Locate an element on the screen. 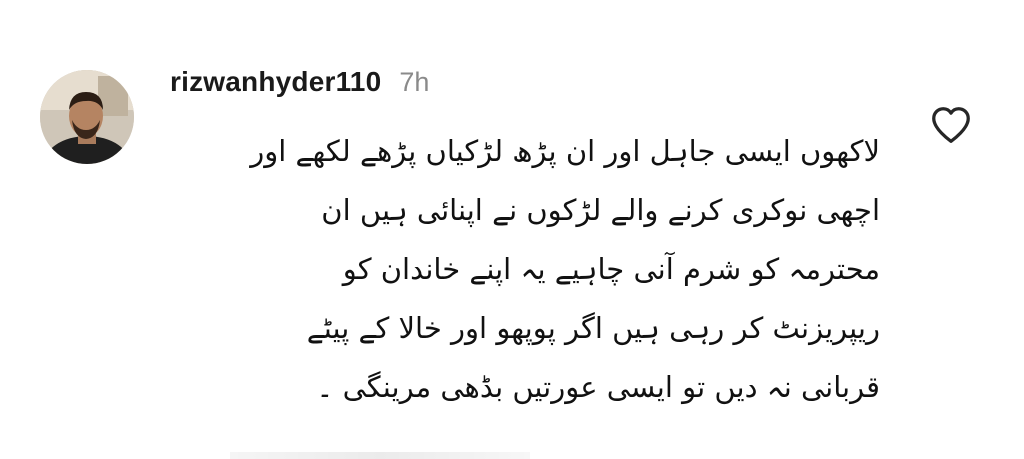  user-avatar-photo is located at coordinates (87, 117).